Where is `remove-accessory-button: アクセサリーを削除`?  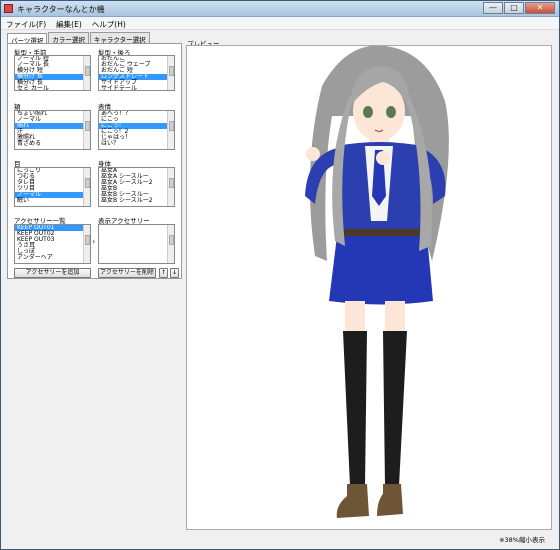
remove-accessory-button: アクセサリーを削除 is located at coordinates (127, 273).